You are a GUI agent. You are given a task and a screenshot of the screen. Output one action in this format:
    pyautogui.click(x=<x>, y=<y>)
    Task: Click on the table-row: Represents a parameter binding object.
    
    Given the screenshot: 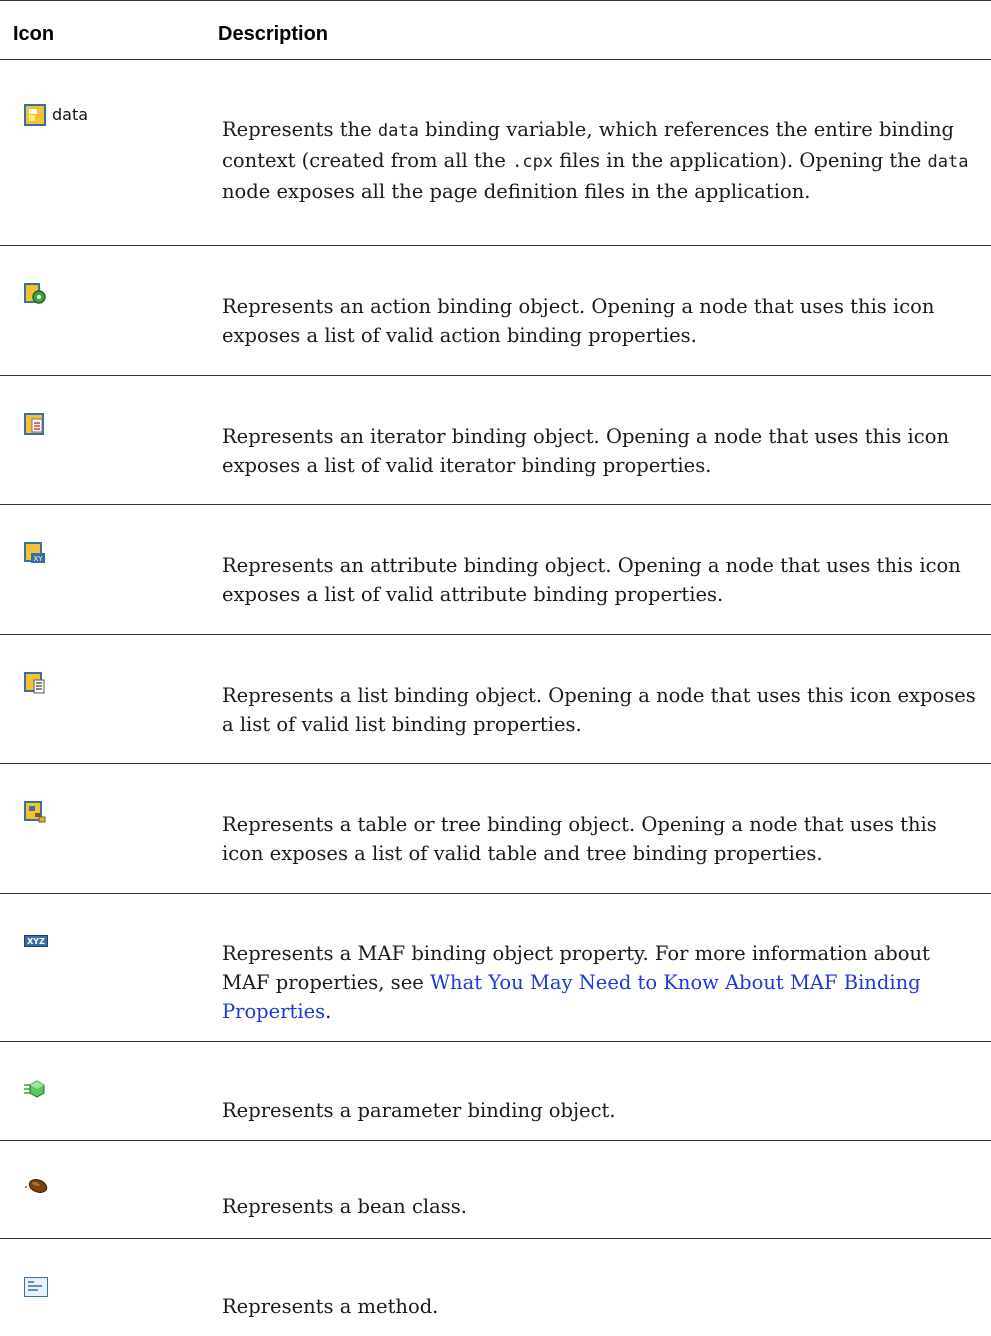 What is the action you would take?
    pyautogui.click(x=495, y=1091)
    